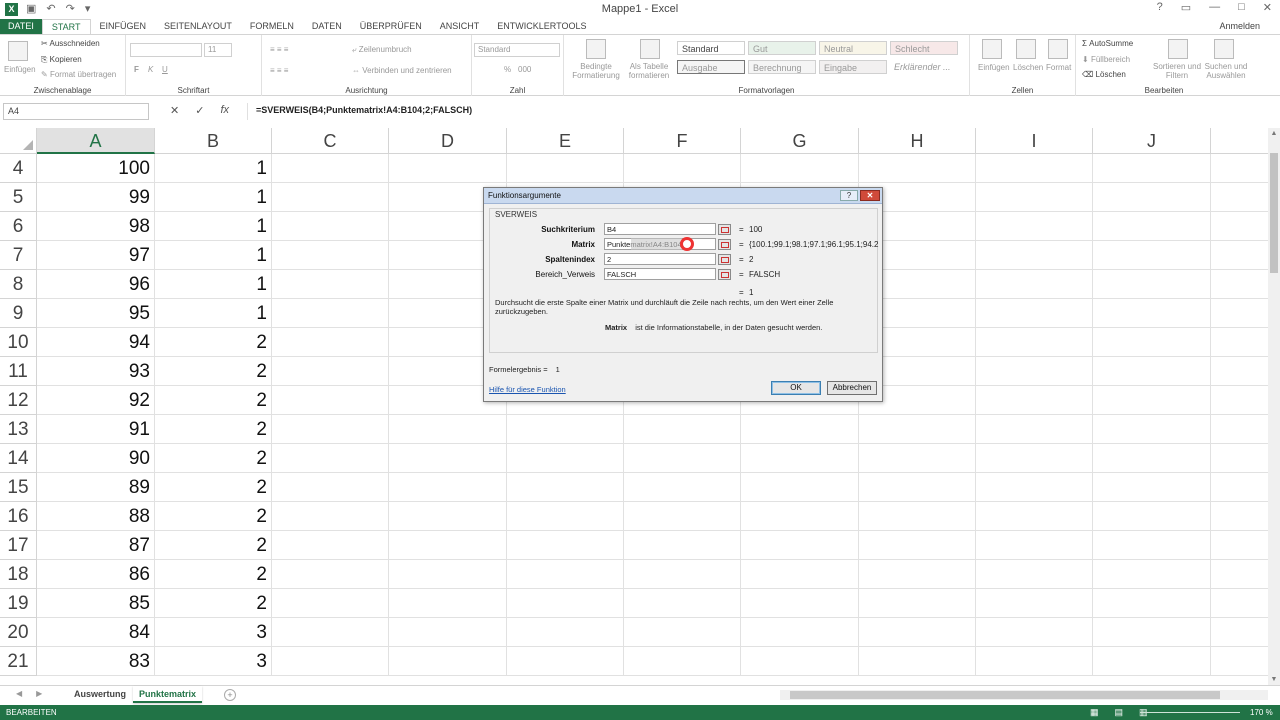  Describe the element at coordinates (70, 43) in the screenshot. I see `cut-button: ✂ Ausschneiden` at that location.